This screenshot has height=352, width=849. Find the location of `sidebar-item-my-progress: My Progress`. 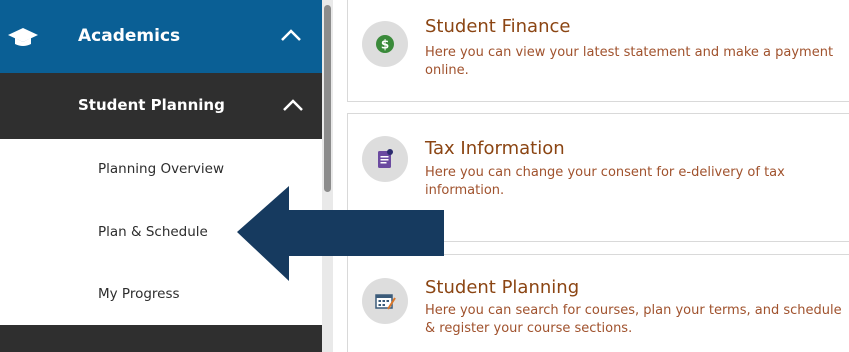

sidebar-item-my-progress: My Progress is located at coordinates (161, 295).